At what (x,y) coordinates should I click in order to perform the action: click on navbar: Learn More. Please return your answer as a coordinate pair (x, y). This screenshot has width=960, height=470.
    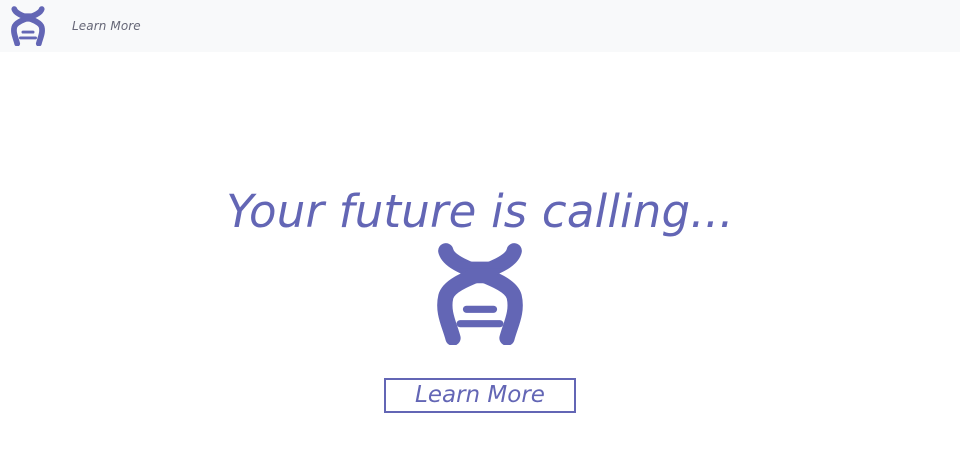
    Looking at the image, I should click on (480, 26).